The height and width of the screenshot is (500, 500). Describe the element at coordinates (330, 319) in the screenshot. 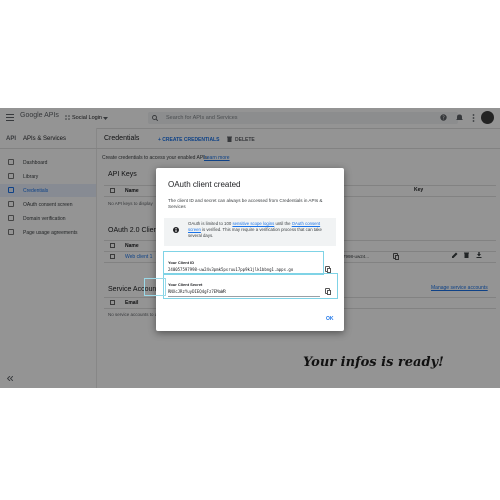

I see `ok-button: OK` at that location.